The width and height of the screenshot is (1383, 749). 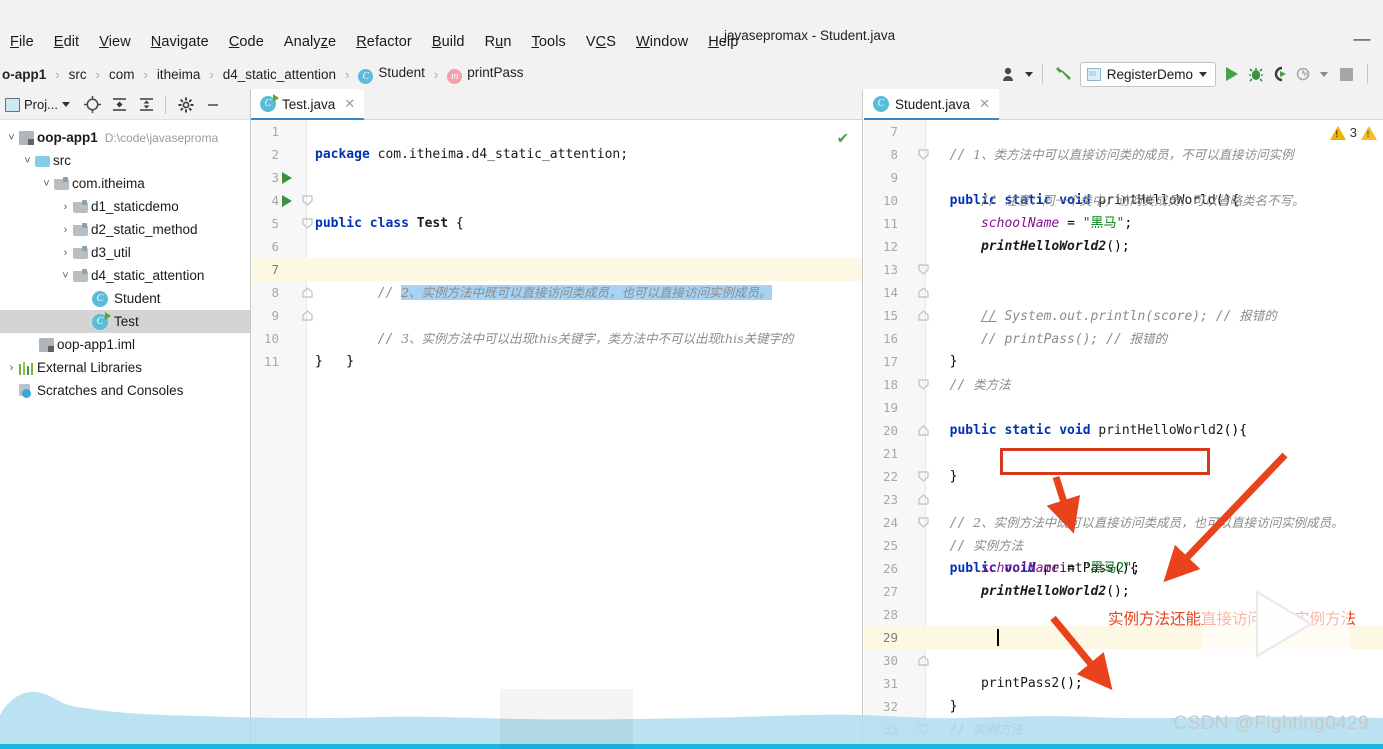 What do you see at coordinates (179, 74) in the screenshot?
I see `breadcrumb-item-itheima: itheima` at bounding box center [179, 74].